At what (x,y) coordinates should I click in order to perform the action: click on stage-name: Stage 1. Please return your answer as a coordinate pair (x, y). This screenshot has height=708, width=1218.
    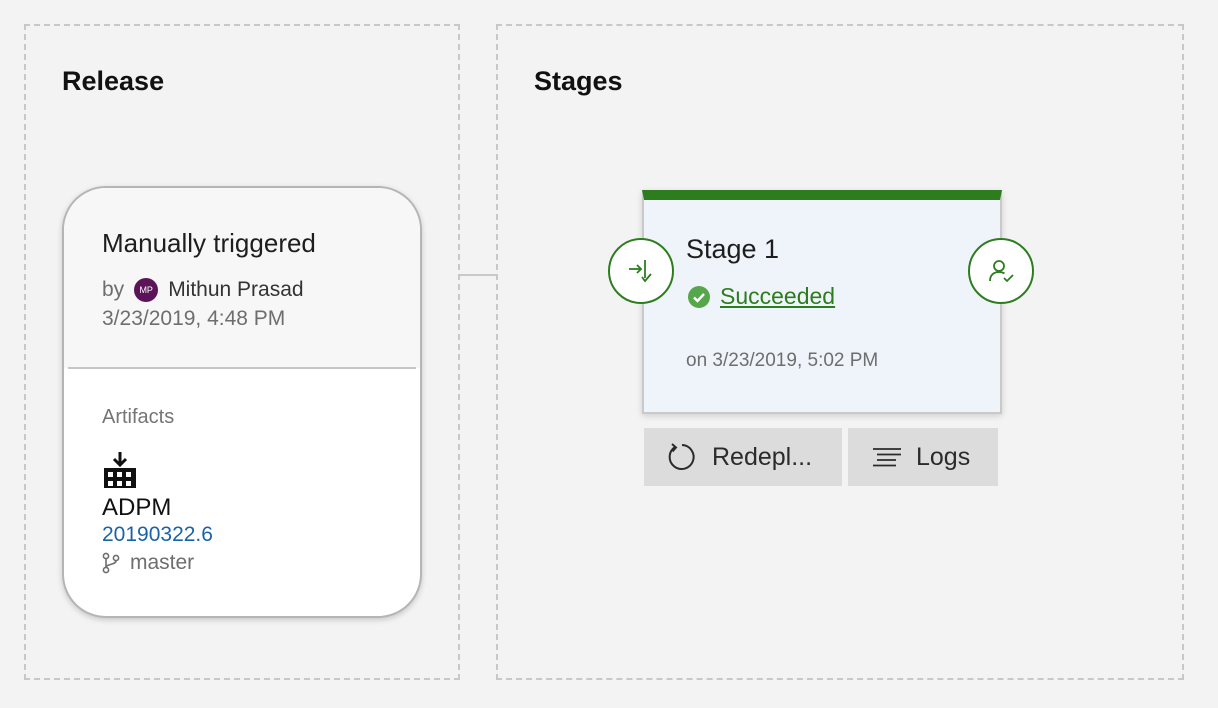
    Looking at the image, I should click on (733, 249).